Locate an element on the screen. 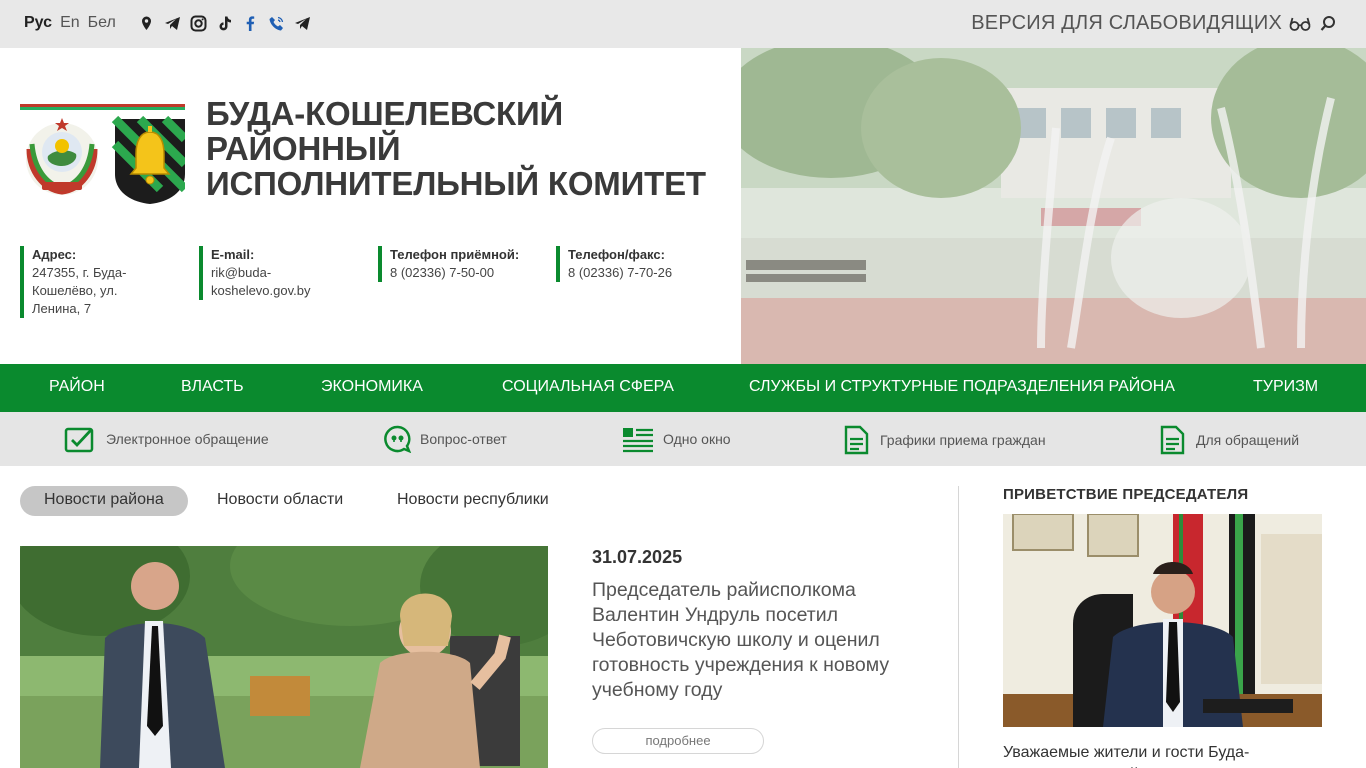 The width and height of the screenshot is (1366, 768). coat-of-arms-emblems is located at coordinates (102, 154).